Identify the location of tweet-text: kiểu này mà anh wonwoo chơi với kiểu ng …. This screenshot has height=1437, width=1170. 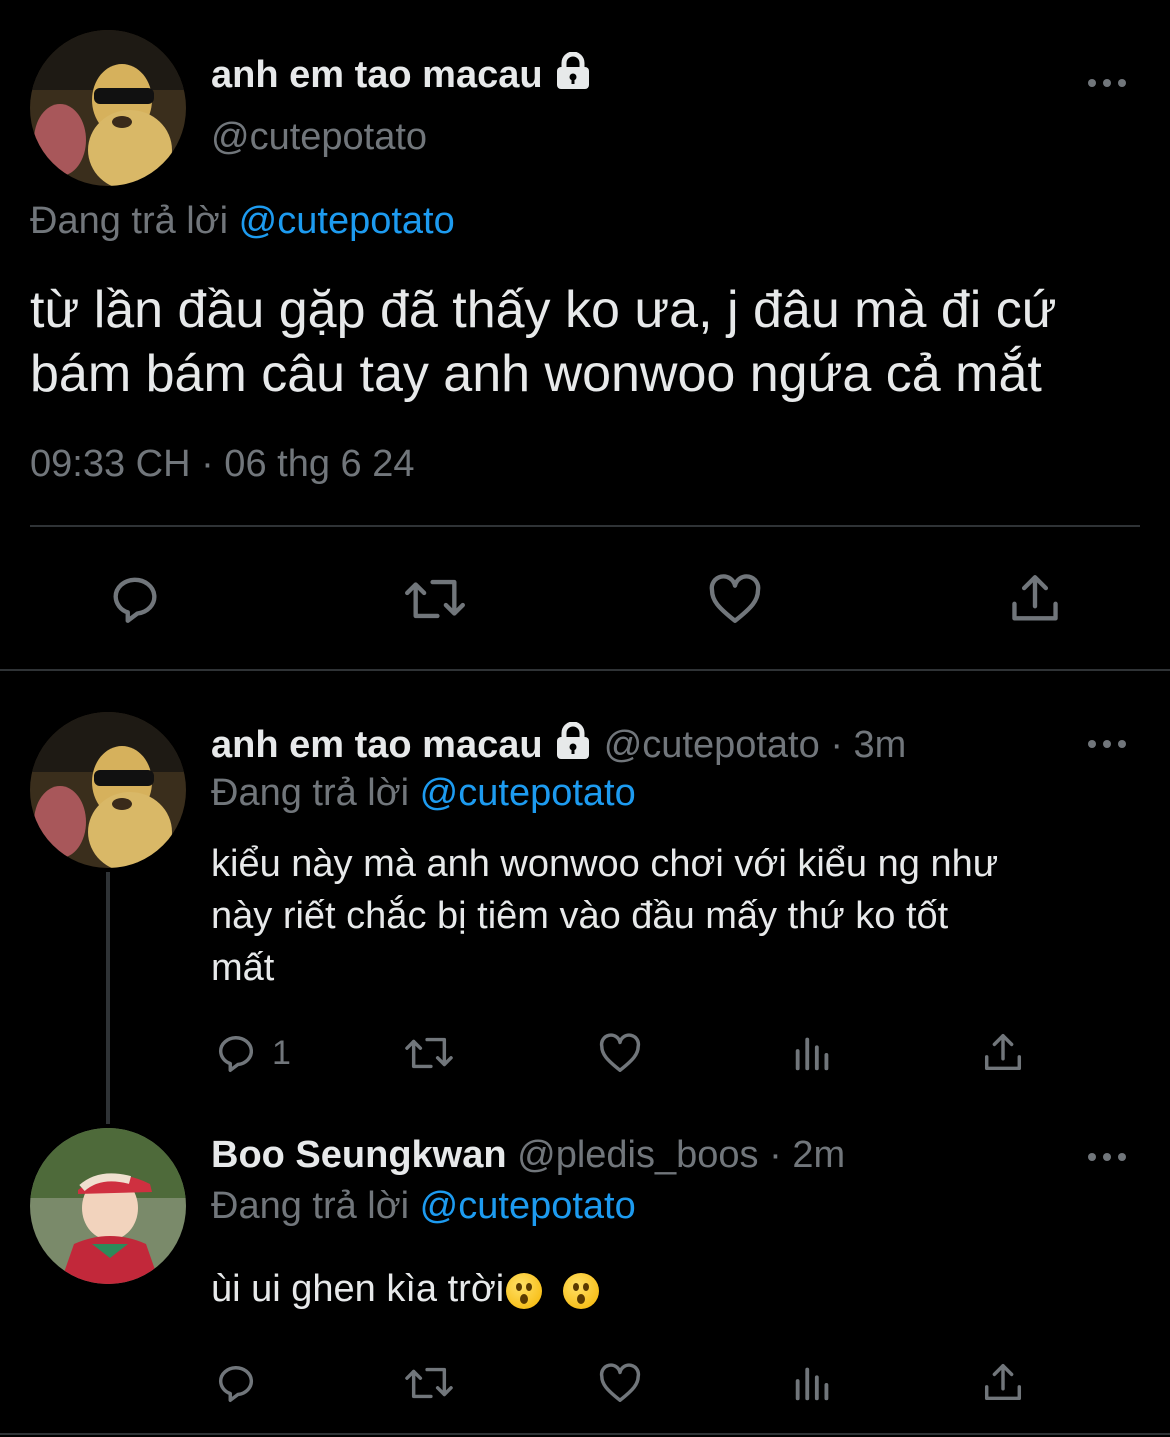
(605, 916).